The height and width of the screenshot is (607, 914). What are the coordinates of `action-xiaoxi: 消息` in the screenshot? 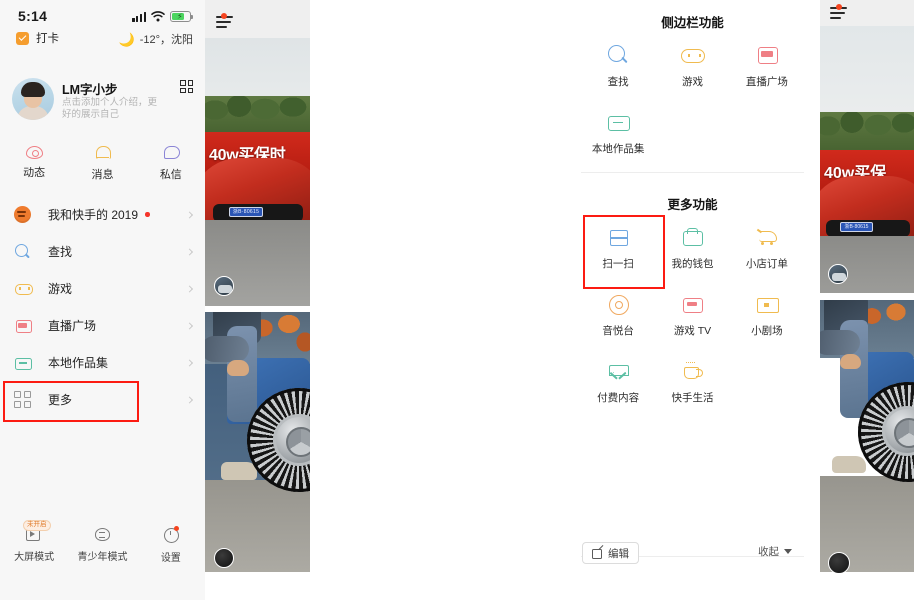 It's located at (102, 167).